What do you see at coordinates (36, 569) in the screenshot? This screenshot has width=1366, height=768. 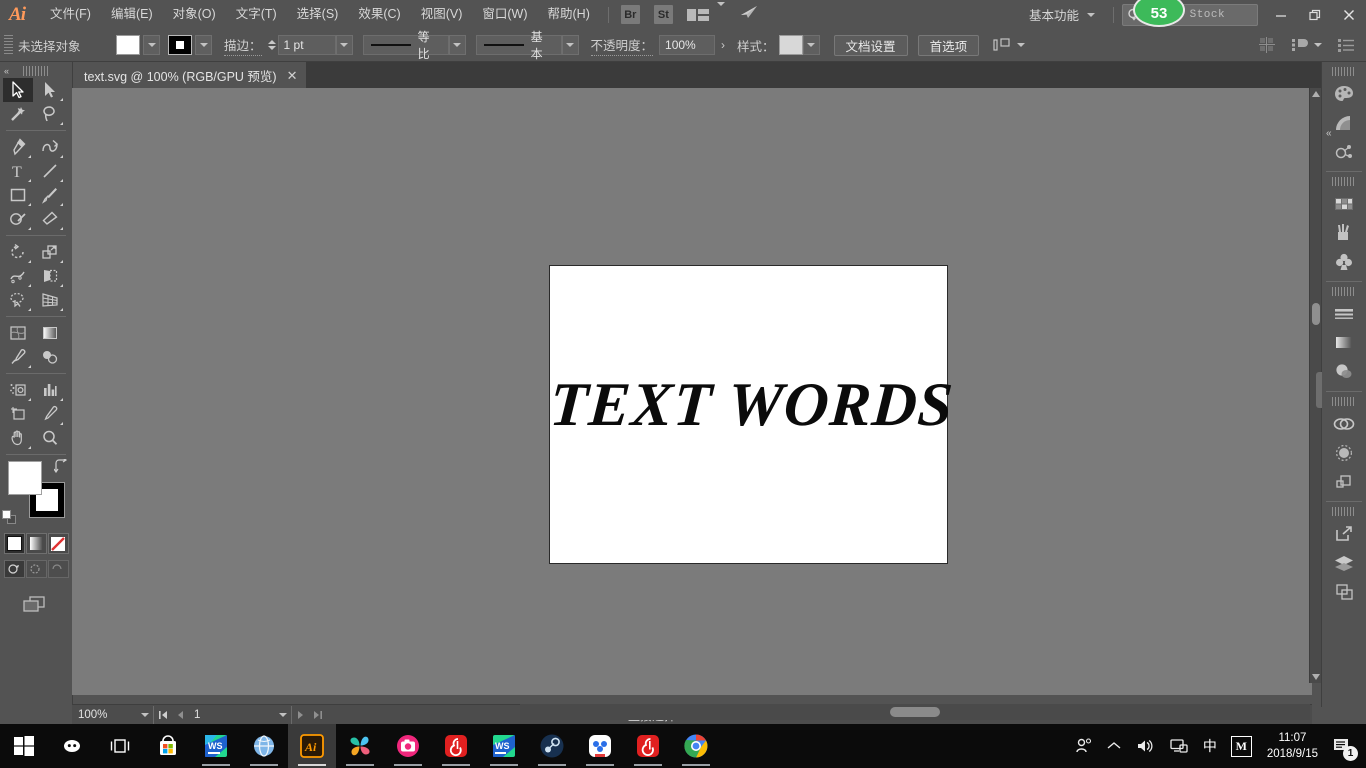 I see `draw-behind-button` at bounding box center [36, 569].